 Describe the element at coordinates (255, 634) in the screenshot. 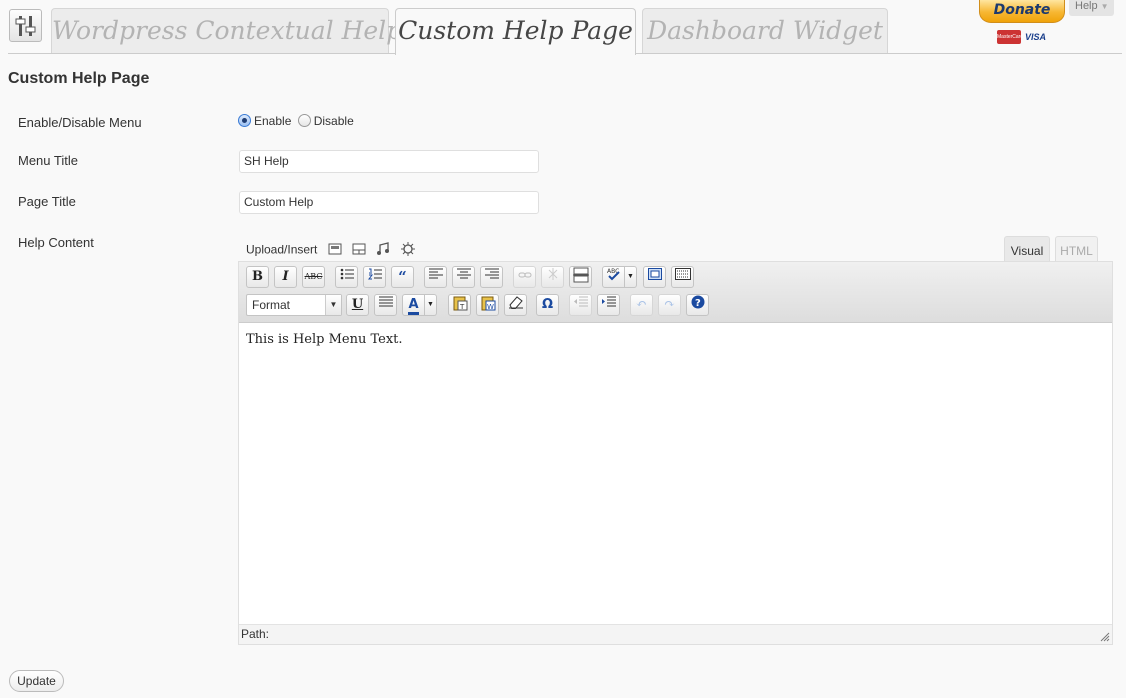

I see `path-label: Path:` at that location.